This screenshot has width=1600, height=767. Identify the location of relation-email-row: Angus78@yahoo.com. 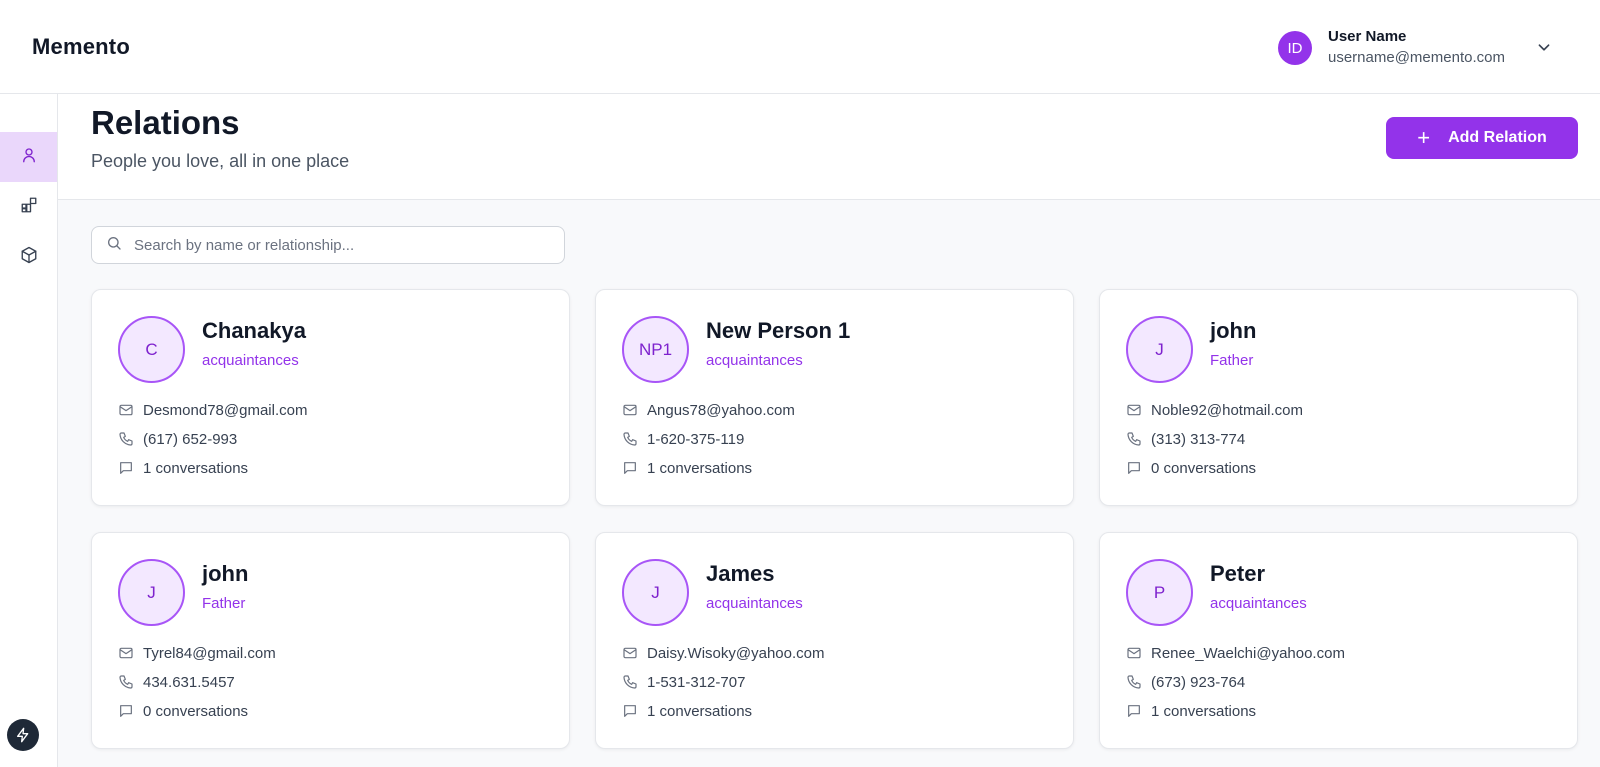
(708, 410).